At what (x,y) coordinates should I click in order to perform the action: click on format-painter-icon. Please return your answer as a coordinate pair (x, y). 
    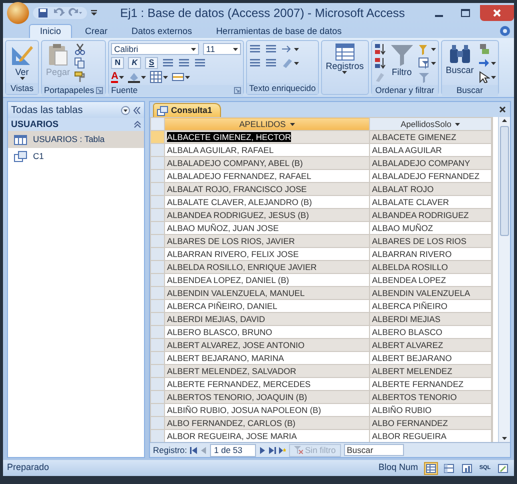
    Looking at the image, I should click on (80, 77).